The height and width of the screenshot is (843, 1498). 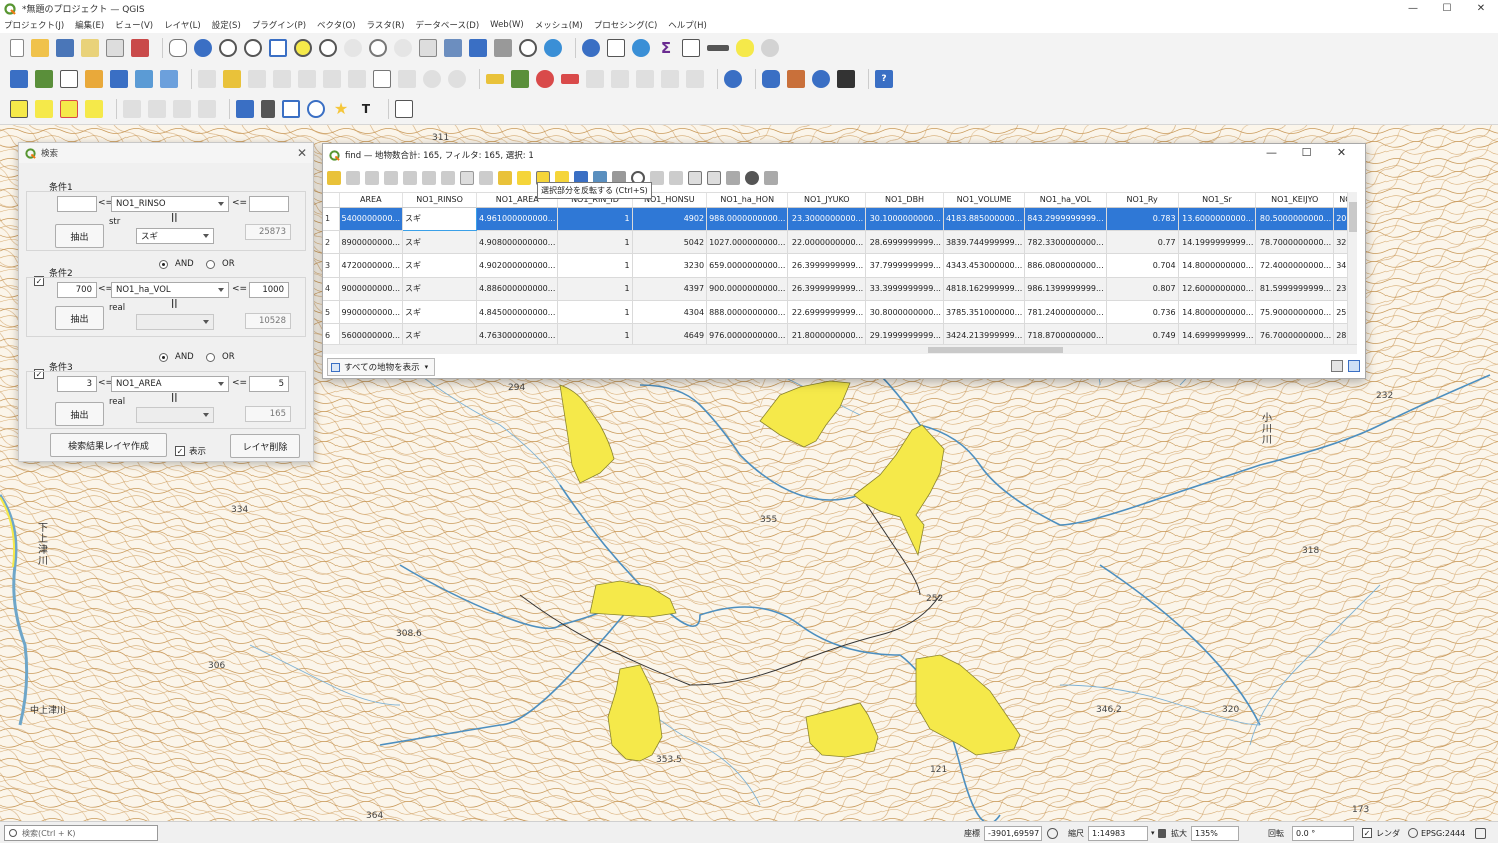 What do you see at coordinates (81, 833) in the screenshot?
I see `locator-search-input: 検索(Ctrl + K)` at bounding box center [81, 833].